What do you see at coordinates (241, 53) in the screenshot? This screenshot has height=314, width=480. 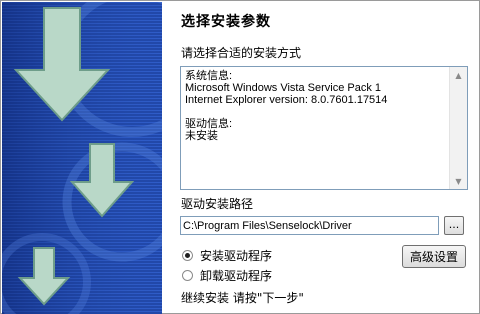 I see `instruction-label: 请选择合适的安装方式` at bounding box center [241, 53].